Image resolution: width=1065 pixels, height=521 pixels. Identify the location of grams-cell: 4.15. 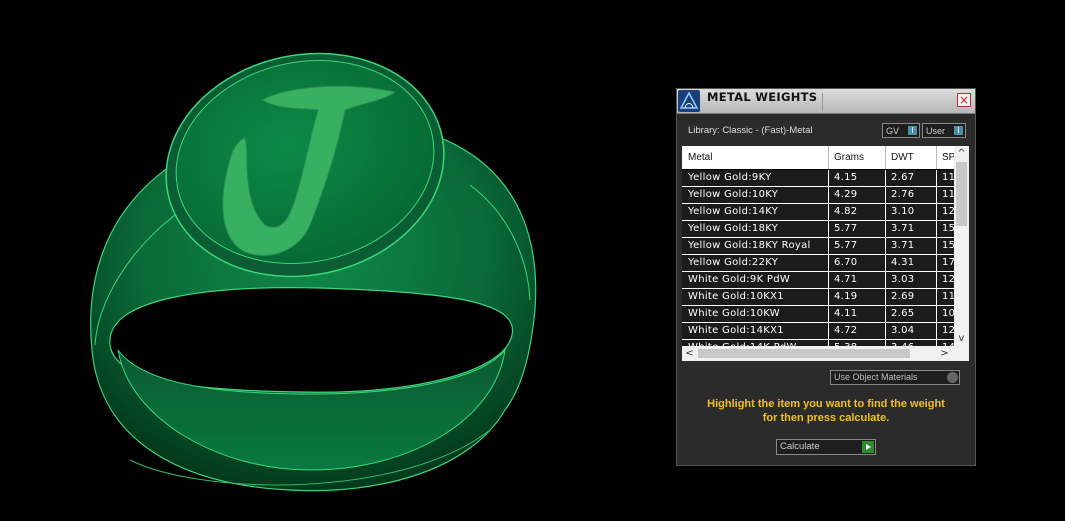
(846, 177).